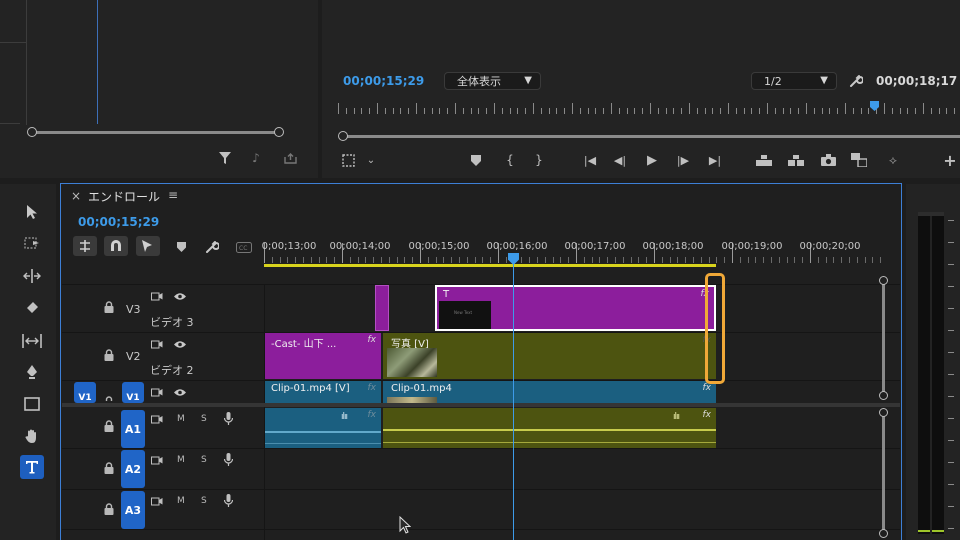  I want to click on tools-panel, so click(28, 362).